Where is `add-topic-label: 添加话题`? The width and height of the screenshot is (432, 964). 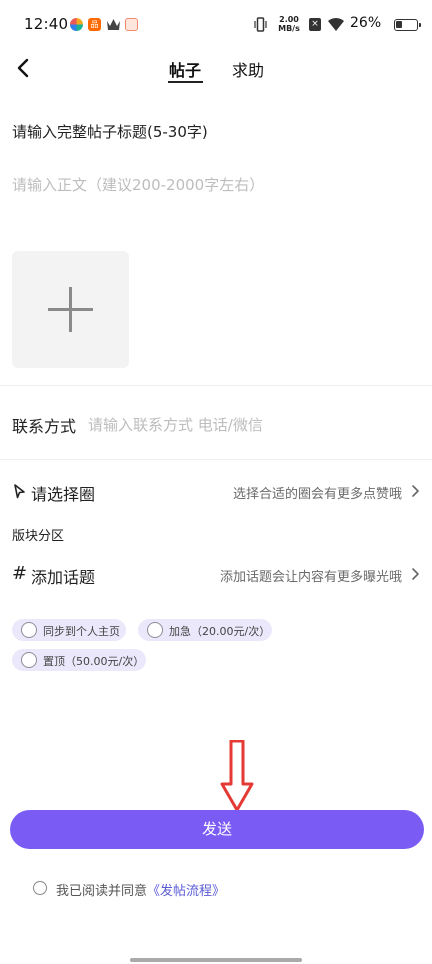 add-topic-label: 添加话题 is located at coordinates (63, 577).